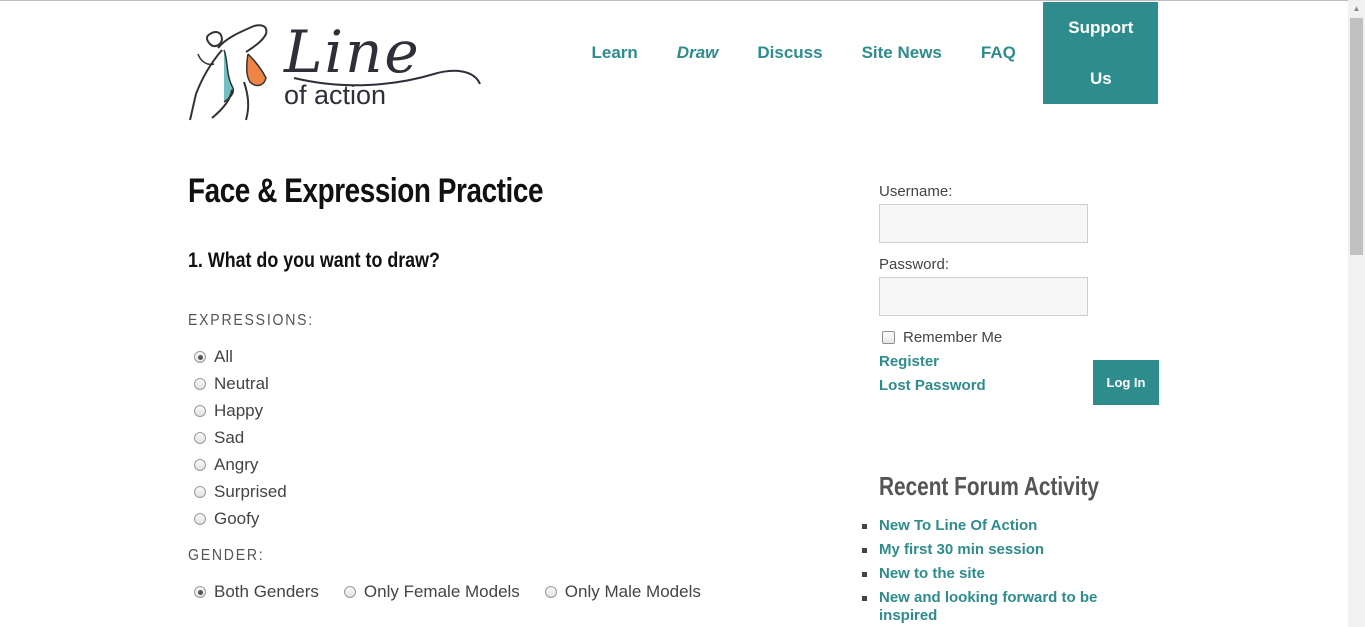 Image resolution: width=1365 pixels, height=627 pixels. Describe the element at coordinates (914, 264) in the screenshot. I see `password-label: Password:` at that location.